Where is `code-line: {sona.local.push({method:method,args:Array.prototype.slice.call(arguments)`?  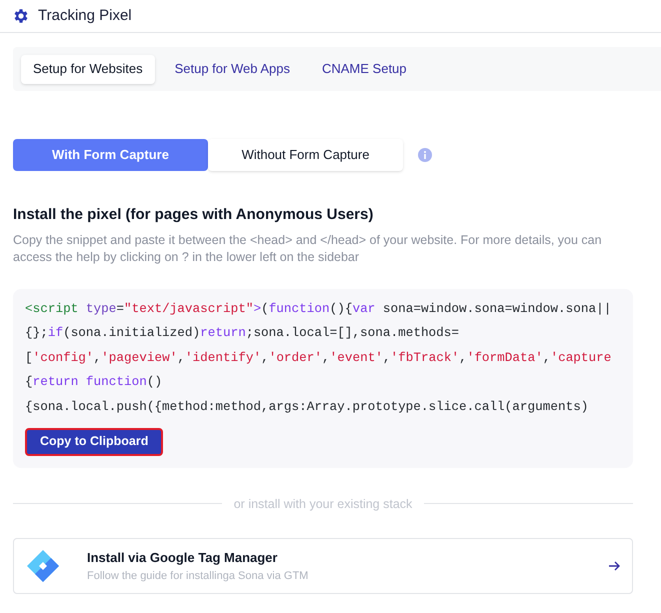 code-line: {sona.local.push({method:method,args:Array.prototype.slice.call(arguments) is located at coordinates (306, 406).